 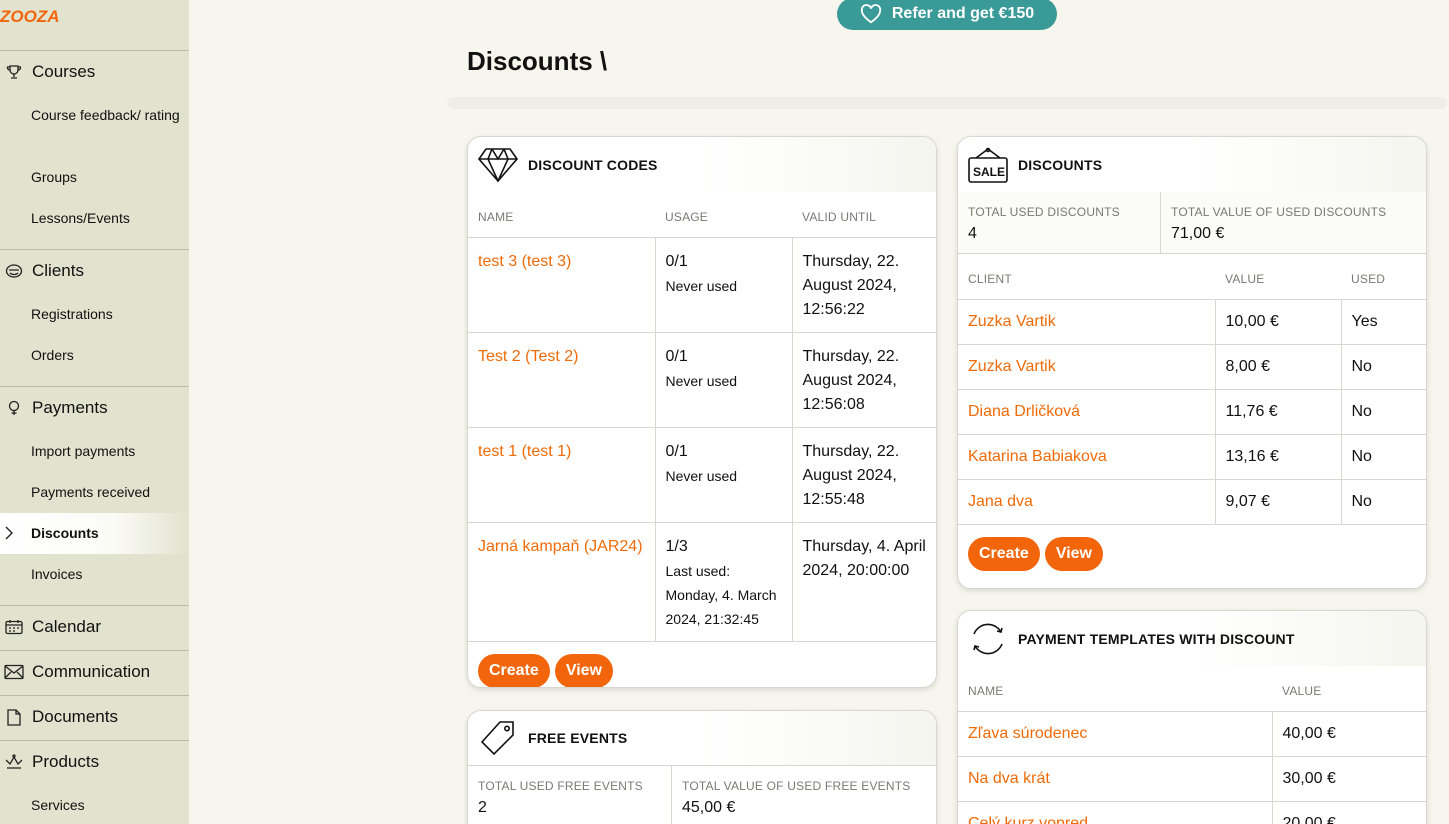 I want to click on diamond-icon, so click(x=498, y=165).